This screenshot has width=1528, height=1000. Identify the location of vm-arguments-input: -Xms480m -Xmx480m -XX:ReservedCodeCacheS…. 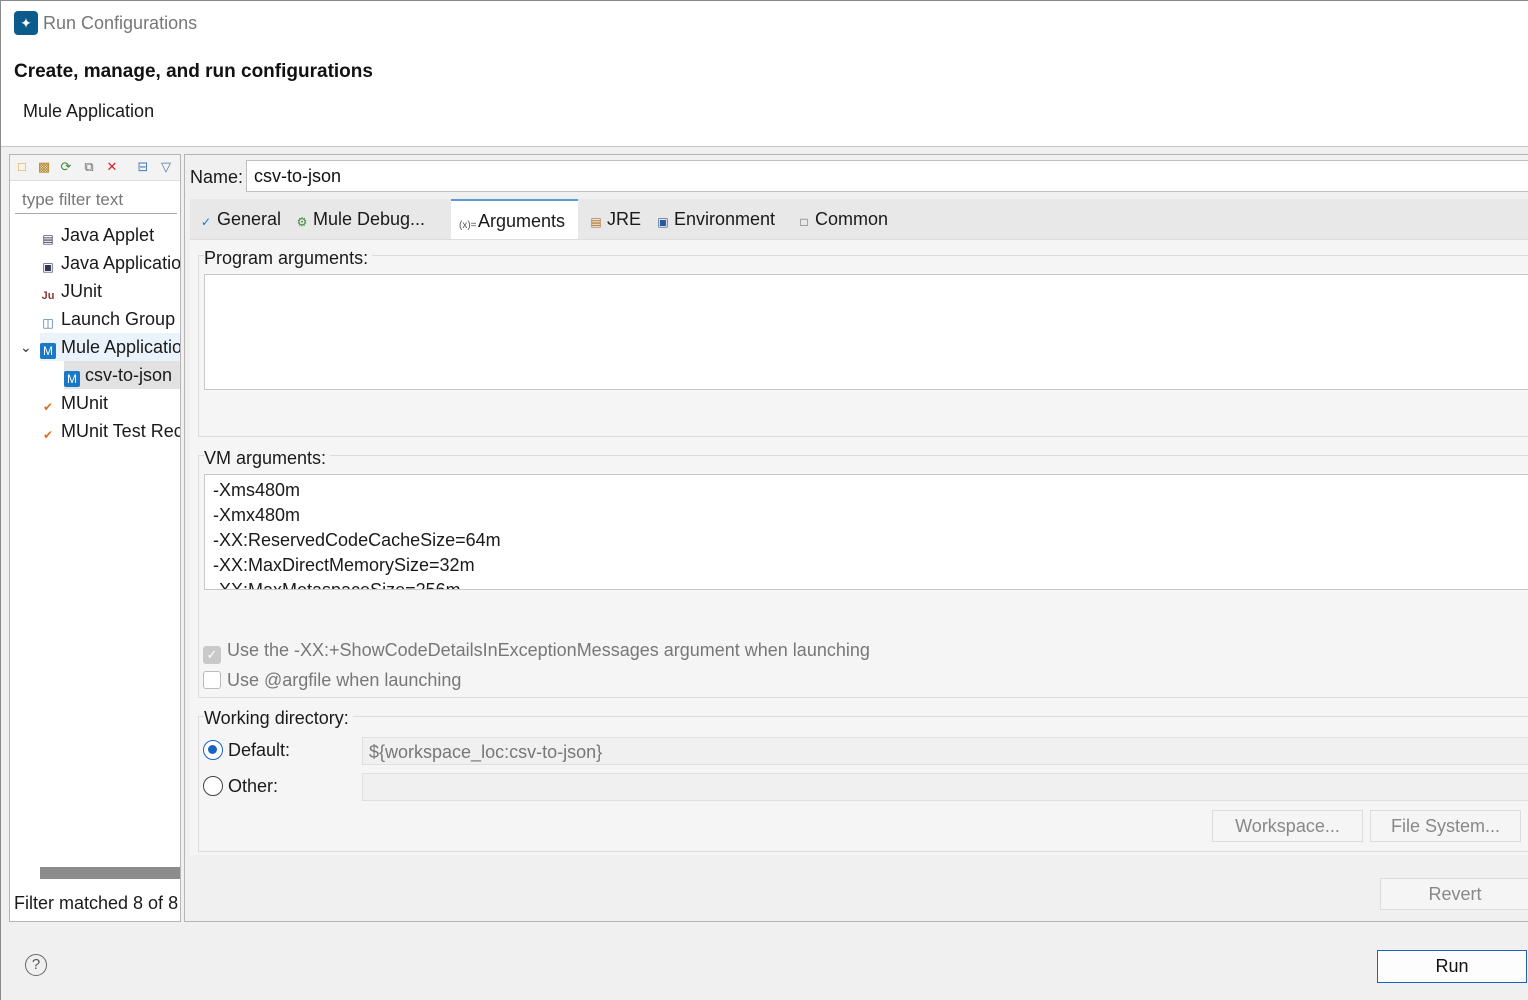
(866, 532).